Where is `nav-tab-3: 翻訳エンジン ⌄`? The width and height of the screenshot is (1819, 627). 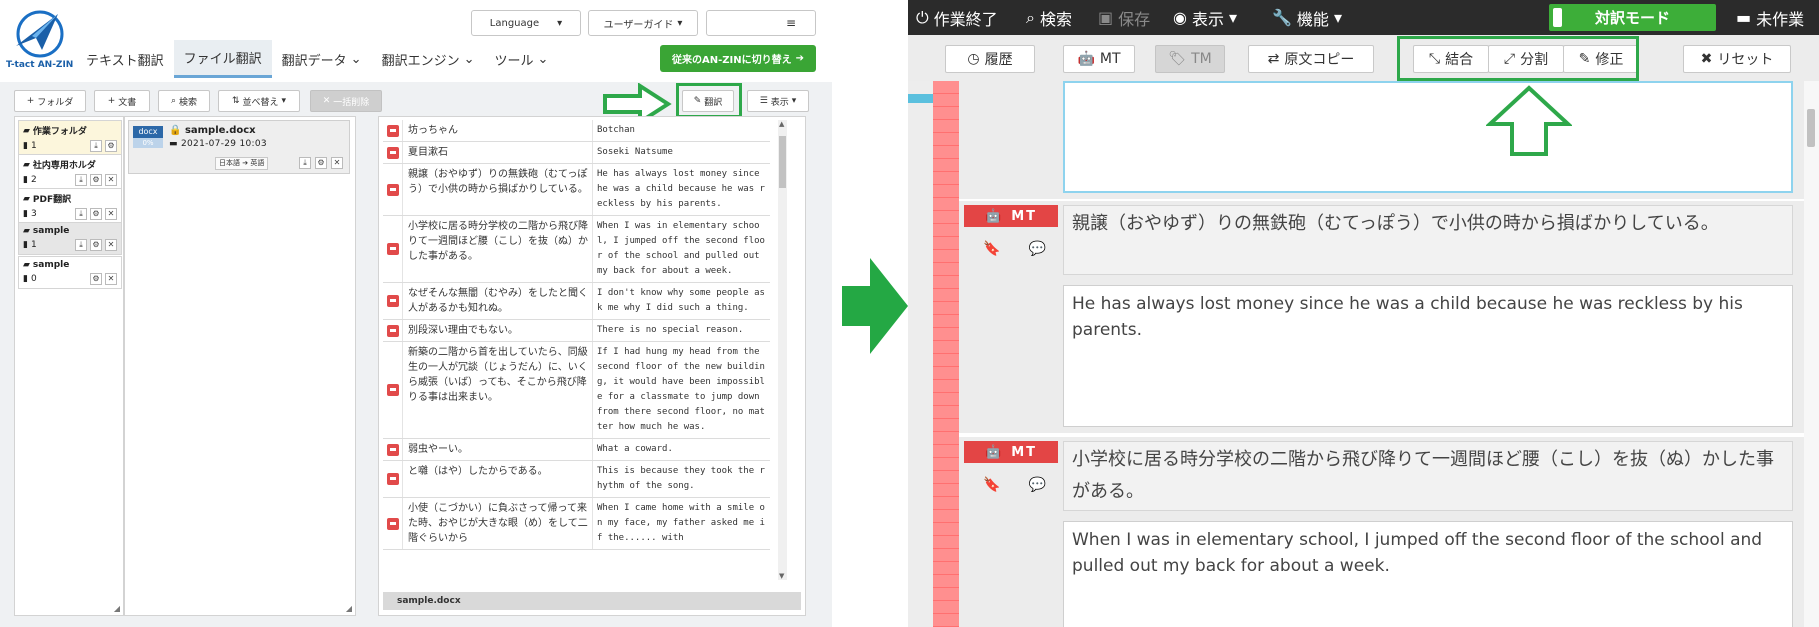
nav-tab-3: 翻訳エンジン ⌄ is located at coordinates (428, 59).